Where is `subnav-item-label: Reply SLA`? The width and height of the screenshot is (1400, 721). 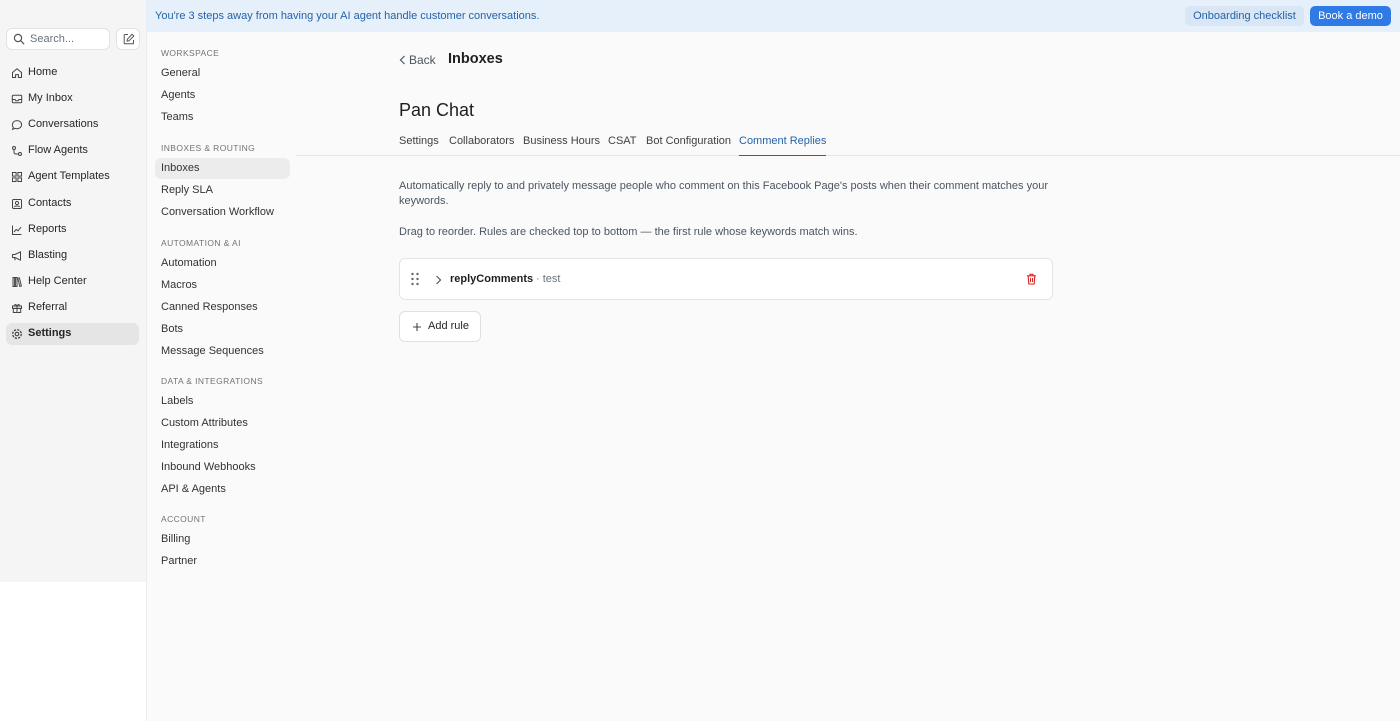
subnav-item-label: Reply SLA is located at coordinates (187, 190).